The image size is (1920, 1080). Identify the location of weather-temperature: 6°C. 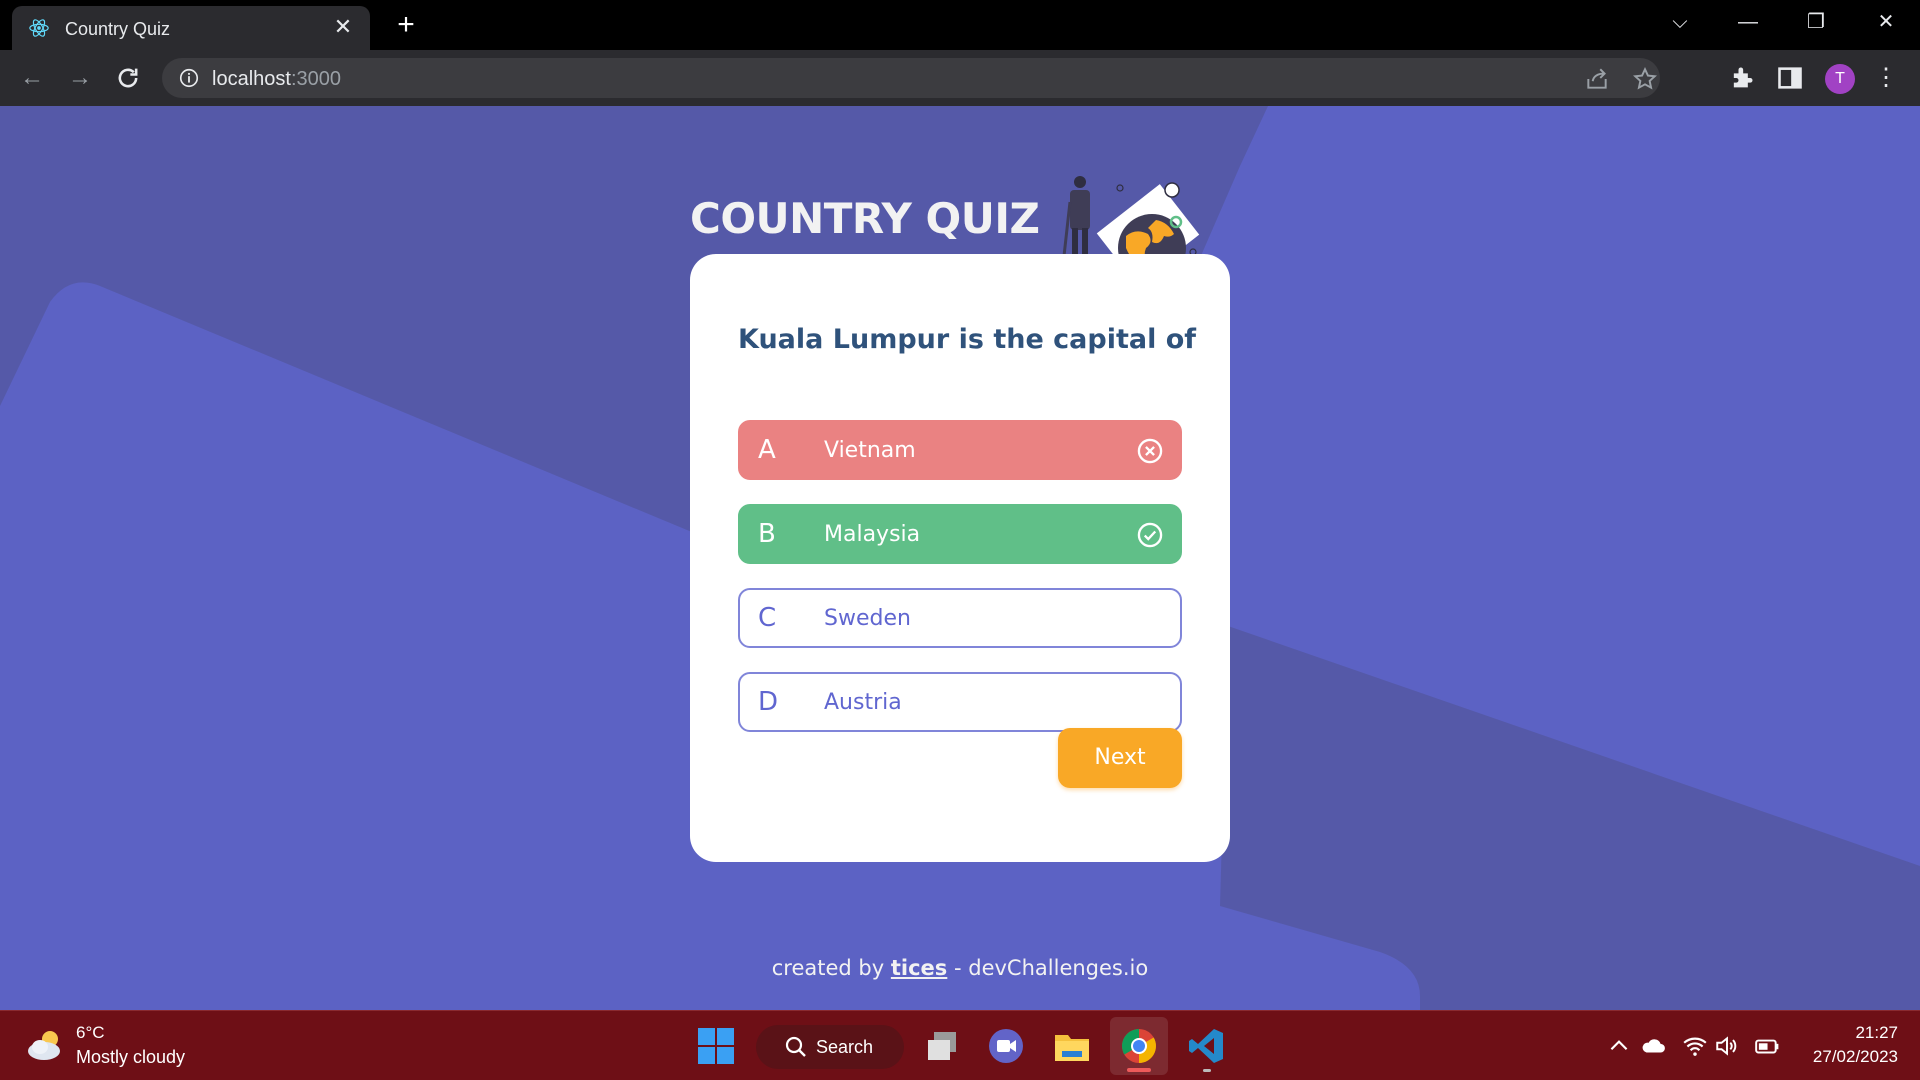
(90, 1032).